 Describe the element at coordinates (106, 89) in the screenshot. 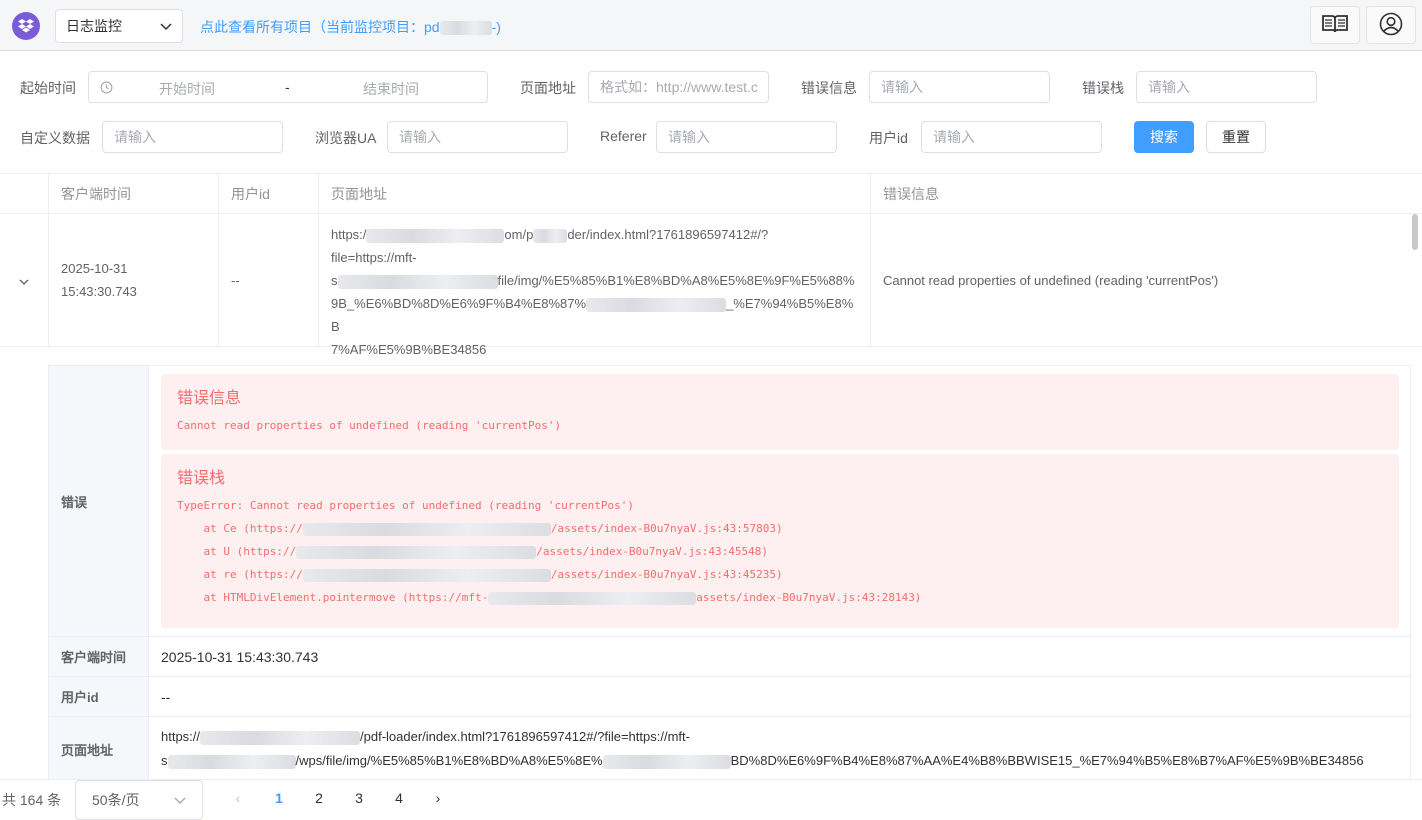

I see `clock-icon` at that location.